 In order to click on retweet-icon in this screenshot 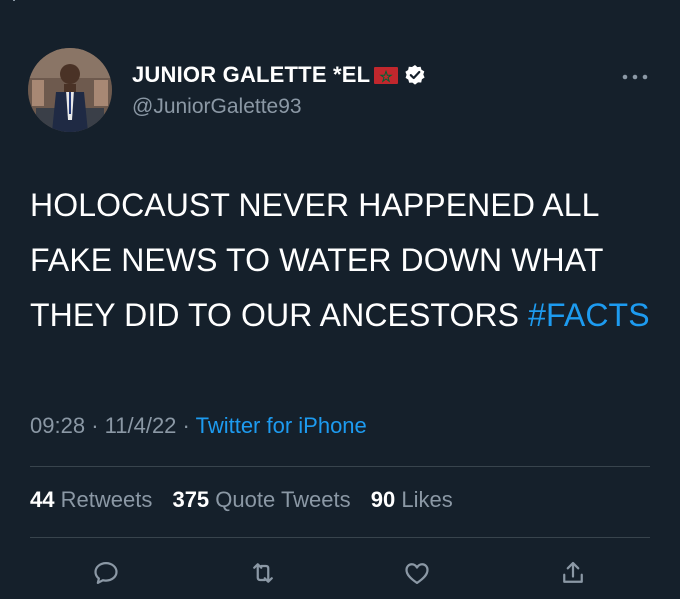, I will do `click(263, 573)`.